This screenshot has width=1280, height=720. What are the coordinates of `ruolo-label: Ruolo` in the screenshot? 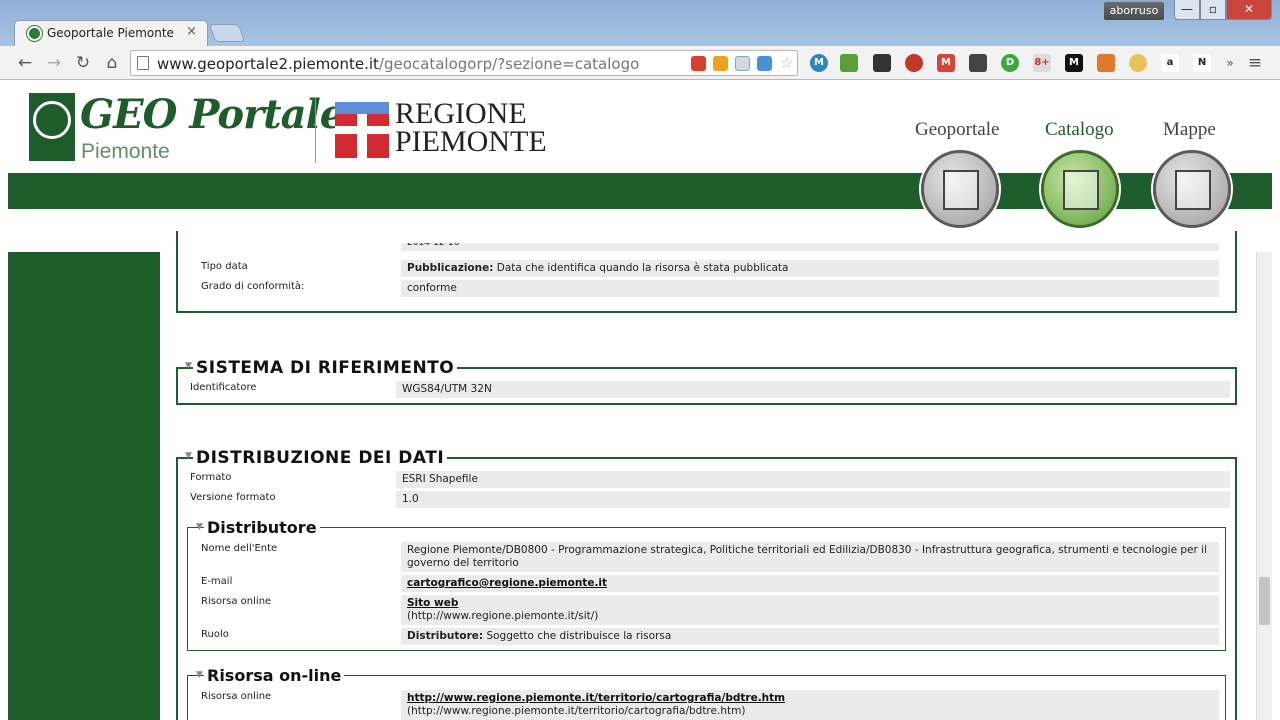 It's located at (215, 634).